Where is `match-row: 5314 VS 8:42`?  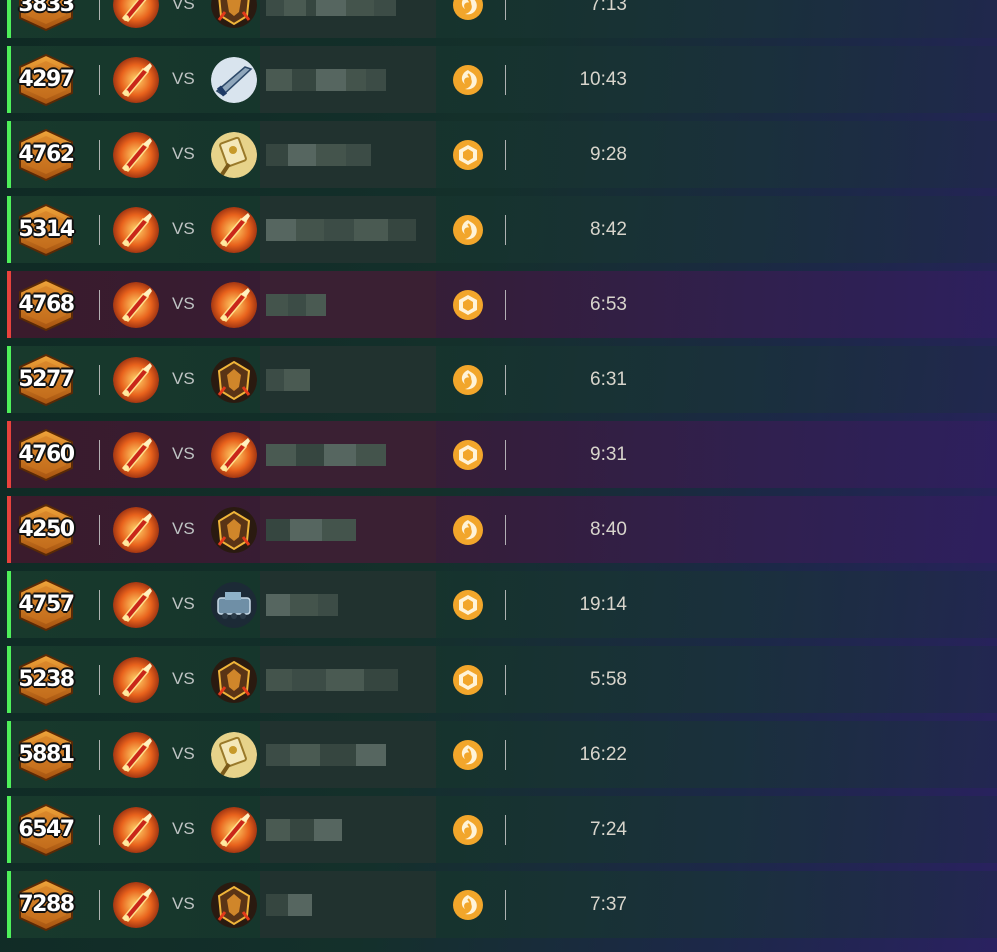 match-row: 5314 VS 8:42 is located at coordinates (502, 229).